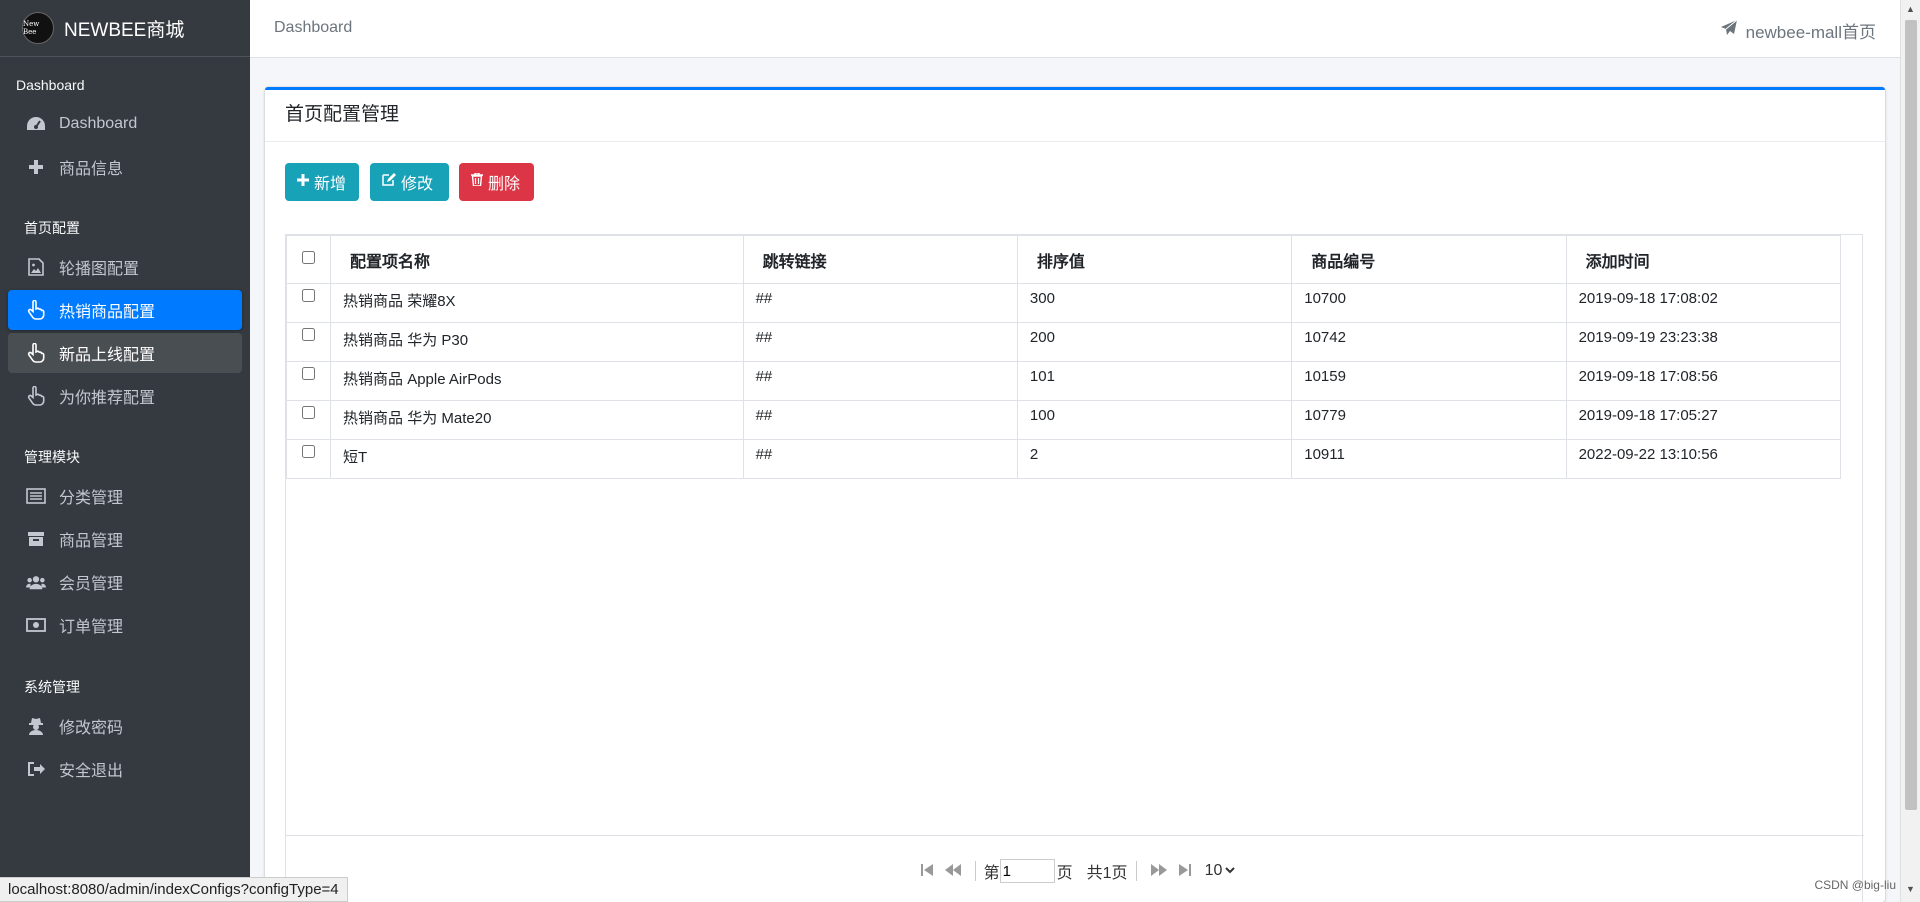 The image size is (1920, 902). Describe the element at coordinates (125, 310) in the screenshot. I see `sidebar-item-hot-goods: 热销商品配置` at that location.